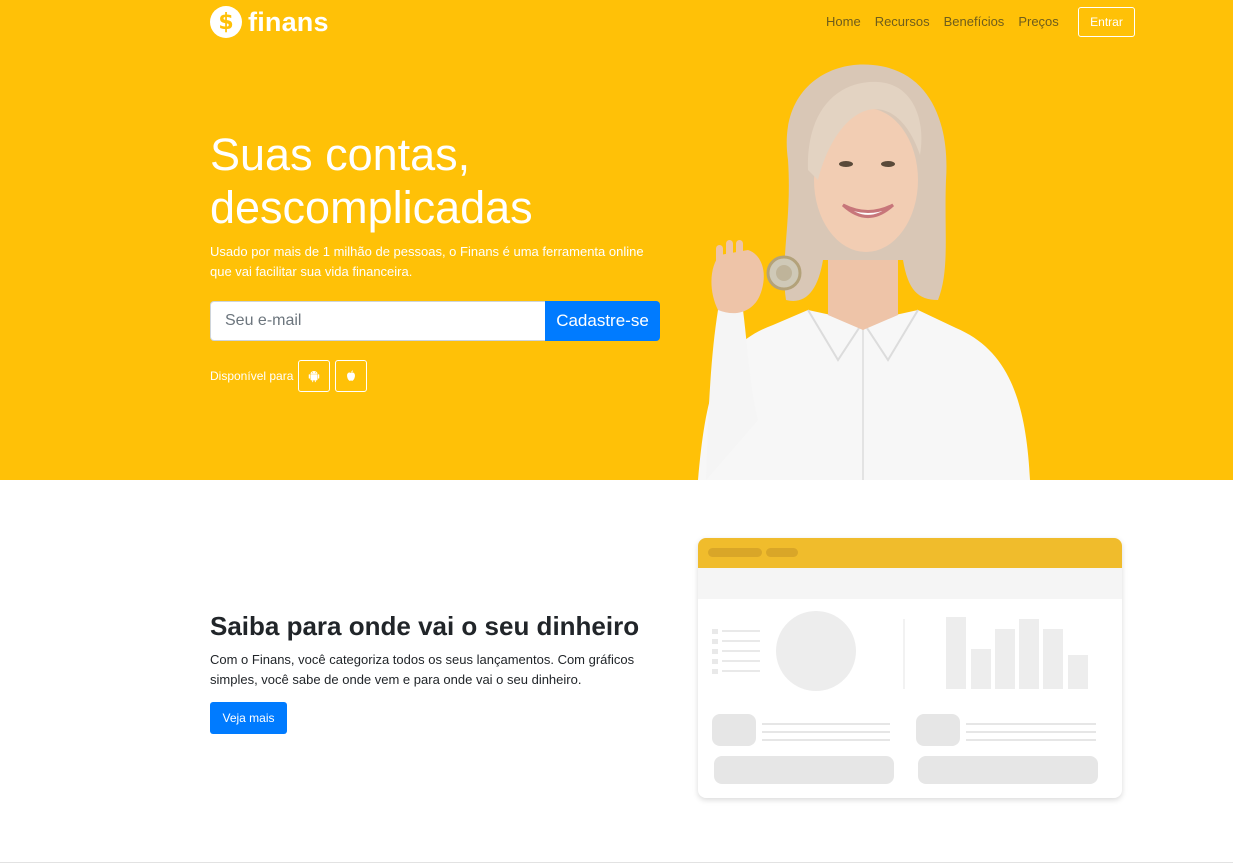 The height and width of the screenshot is (865, 1233). I want to click on brand-logo-link: $ finans, so click(269, 22).